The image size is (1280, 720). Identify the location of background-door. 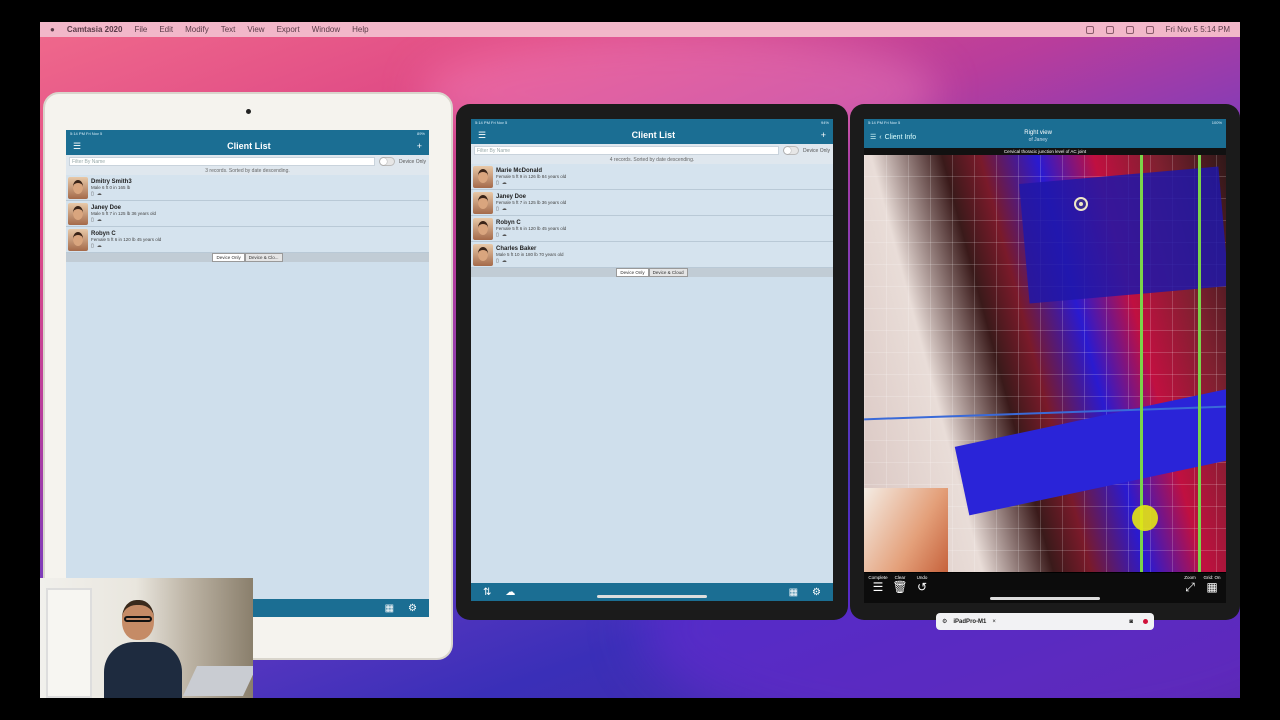
(69, 643).